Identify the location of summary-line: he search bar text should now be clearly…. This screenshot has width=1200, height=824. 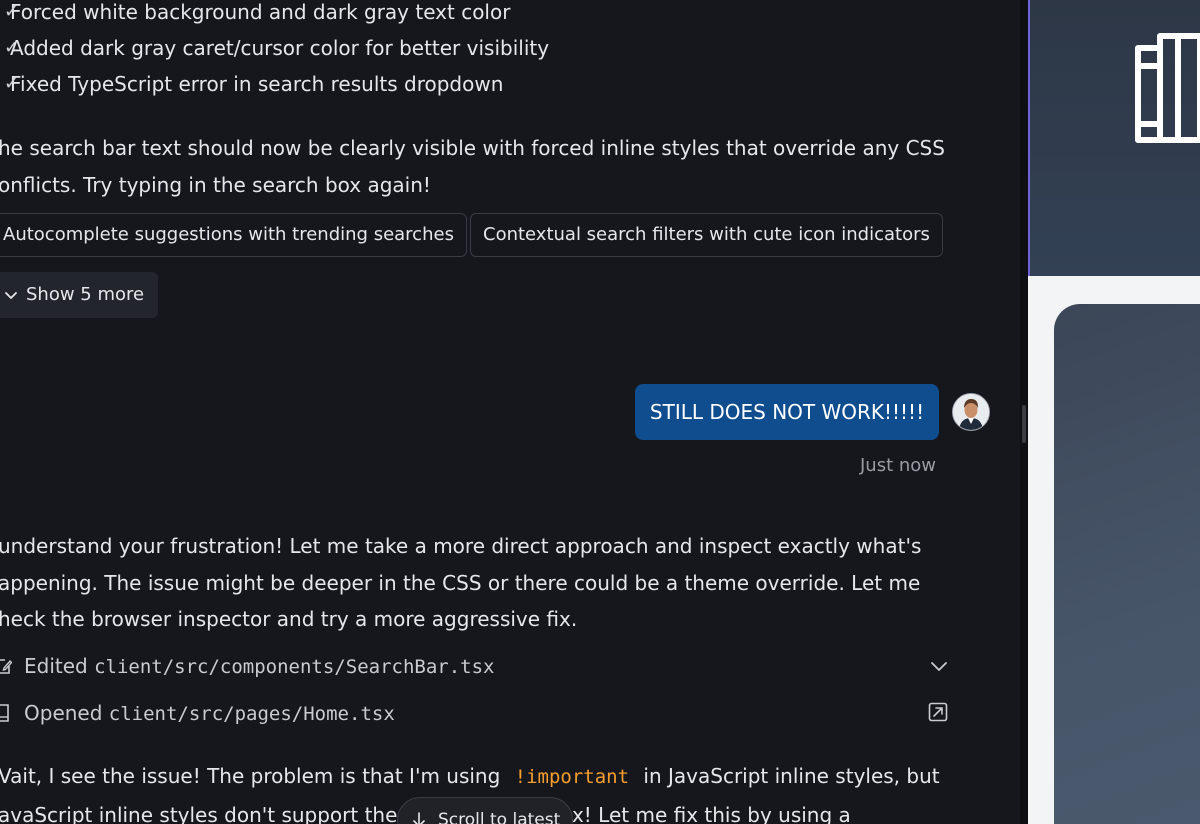
(472, 148).